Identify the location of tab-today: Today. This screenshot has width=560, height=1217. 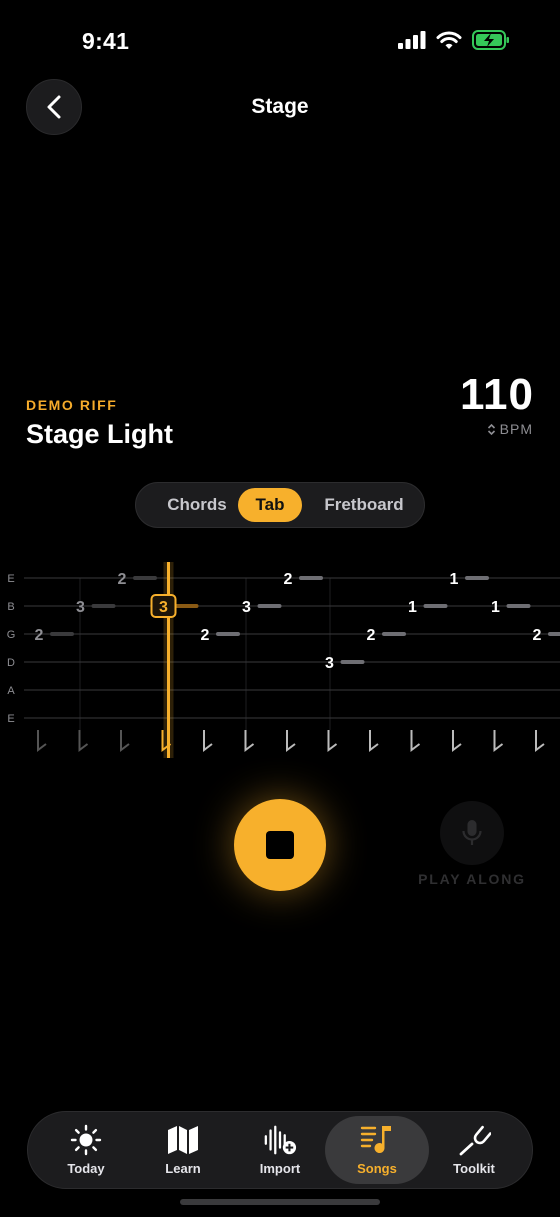
(86, 1150).